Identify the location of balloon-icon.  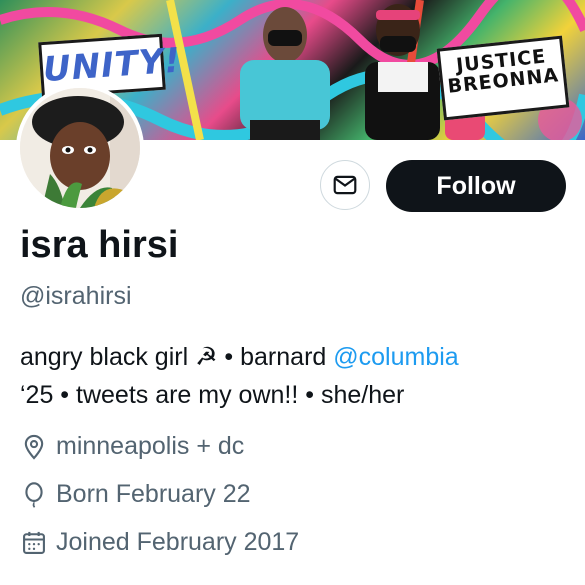
(34, 495).